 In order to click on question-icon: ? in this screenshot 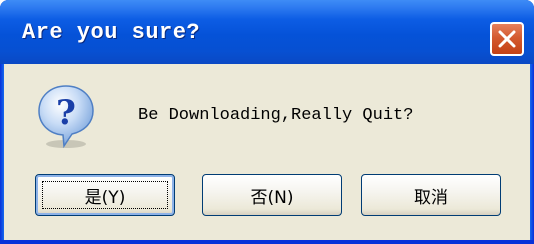, I will do `click(66, 117)`.